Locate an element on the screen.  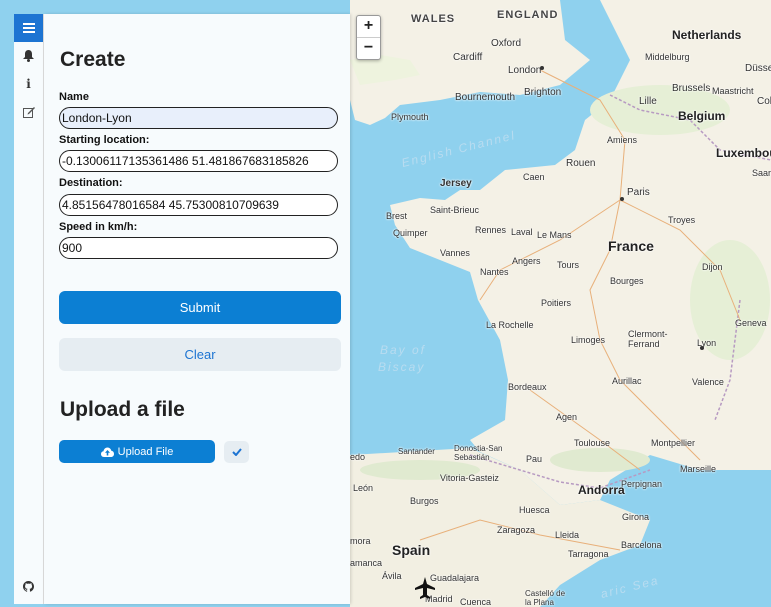
tab-menu is located at coordinates (28, 28).